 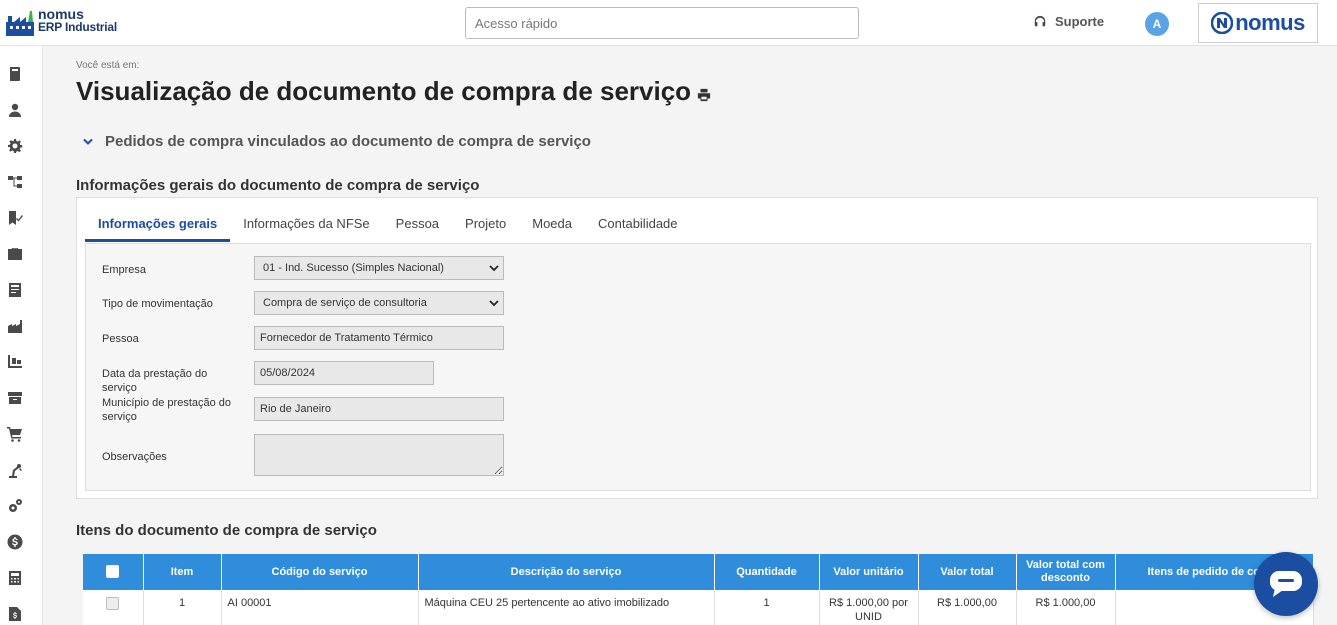 What do you see at coordinates (120, 339) in the screenshot?
I see `person-label: Pessoa` at bounding box center [120, 339].